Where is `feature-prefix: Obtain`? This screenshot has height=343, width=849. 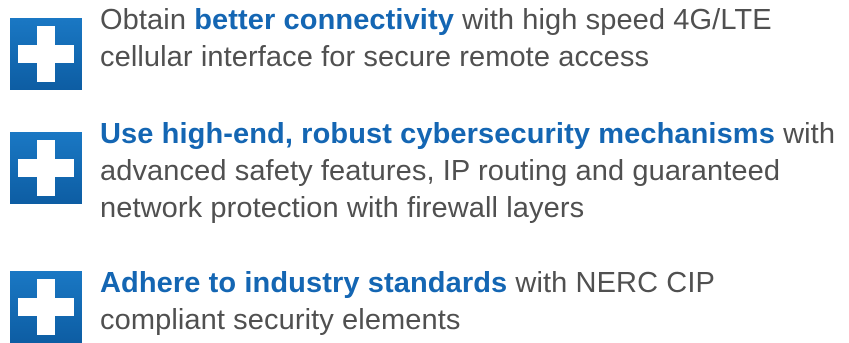
feature-prefix: Obtain is located at coordinates (147, 20).